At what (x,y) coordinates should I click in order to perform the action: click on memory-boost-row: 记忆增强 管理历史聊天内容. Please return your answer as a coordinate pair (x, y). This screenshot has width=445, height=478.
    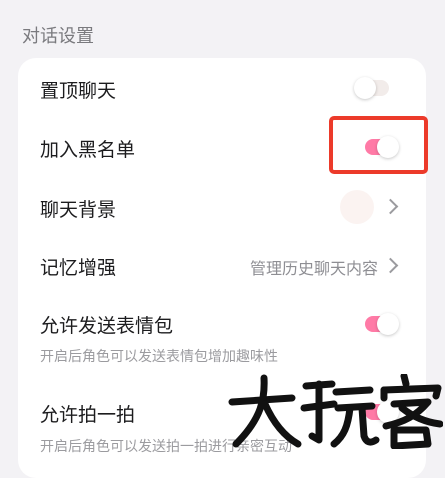
    Looking at the image, I should click on (222, 266).